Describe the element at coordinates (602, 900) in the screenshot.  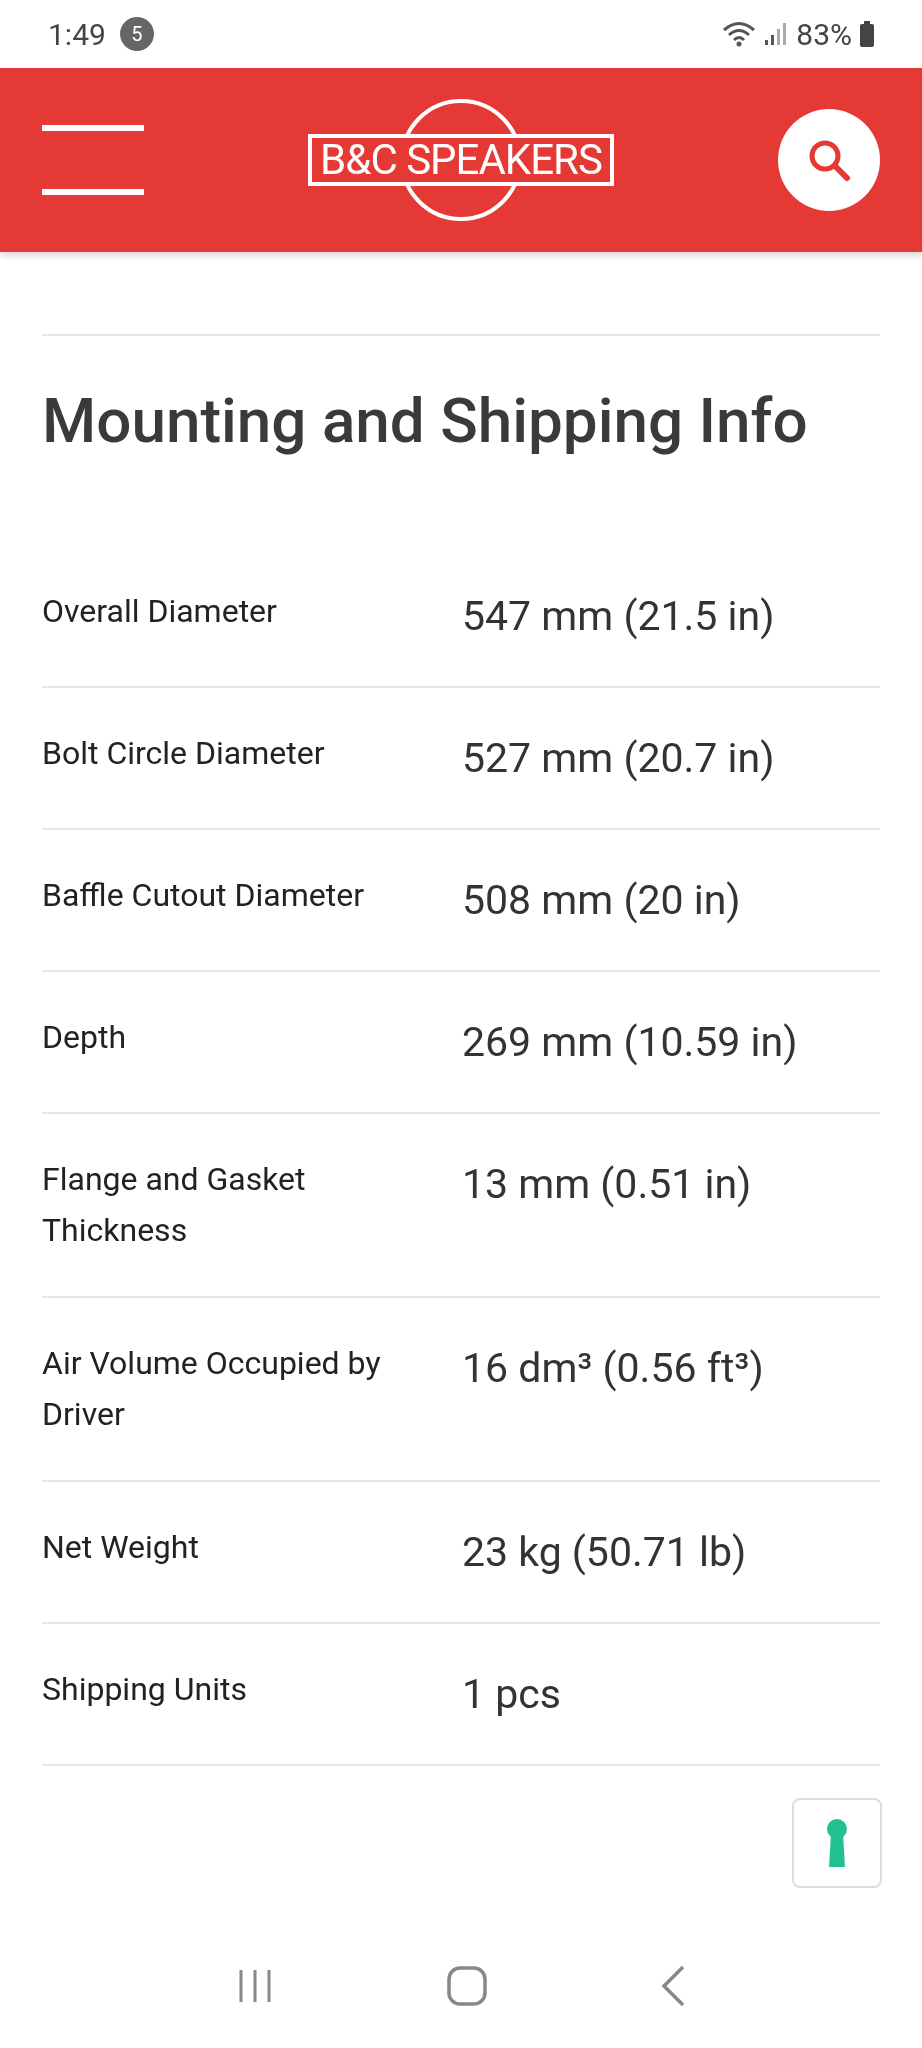
I see `spec-value: 508 mm (20 in)` at that location.